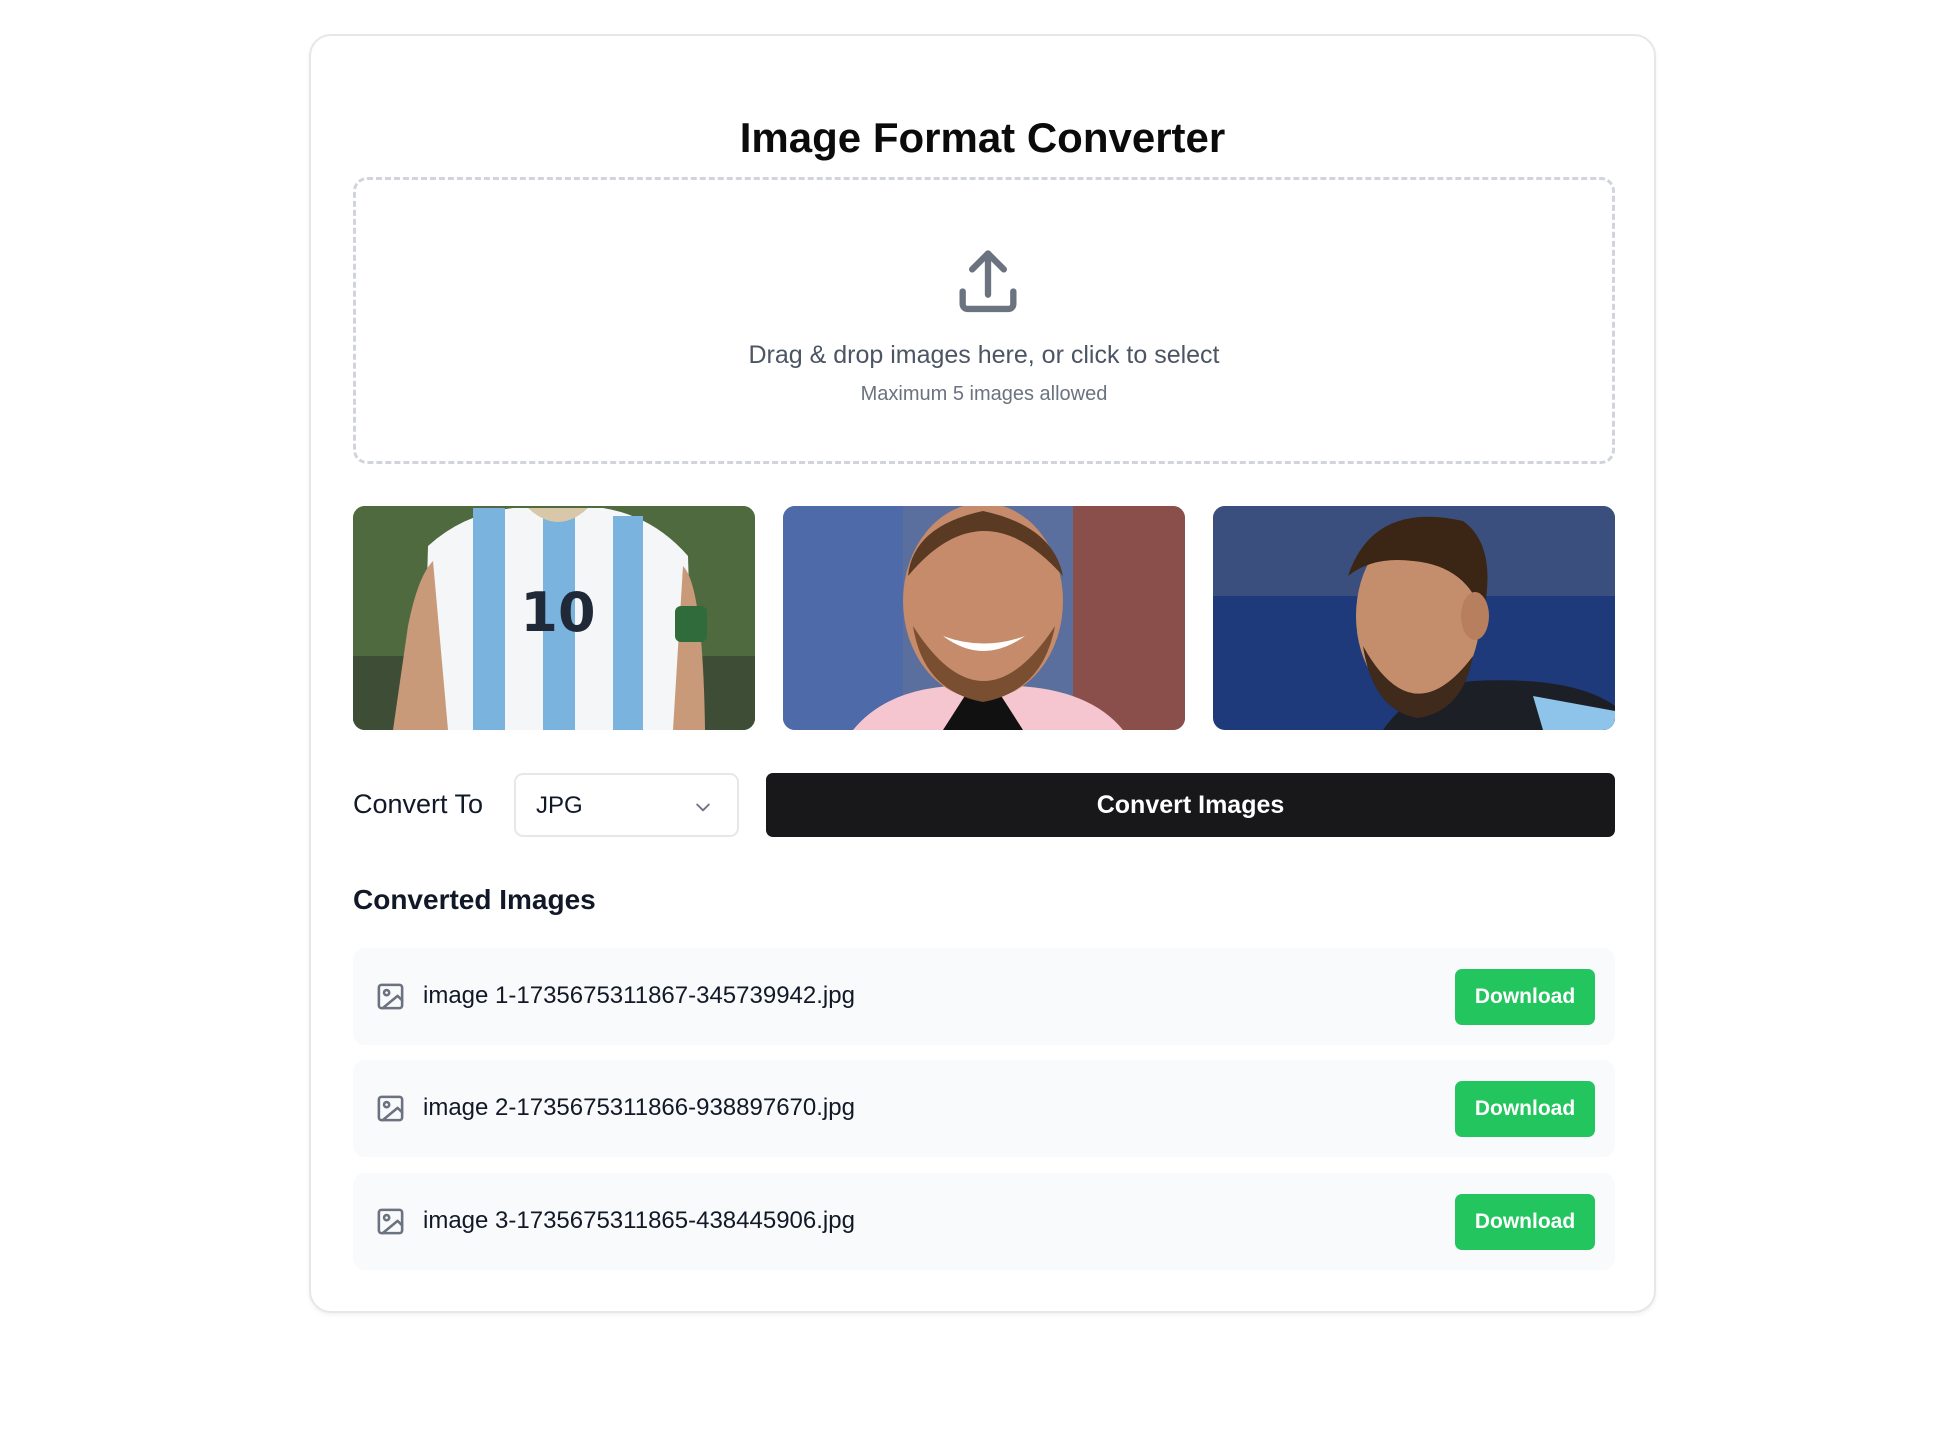 The image size is (1954, 1442). Describe the element at coordinates (474, 899) in the screenshot. I see `converted-images-heading: Converted Images` at that location.